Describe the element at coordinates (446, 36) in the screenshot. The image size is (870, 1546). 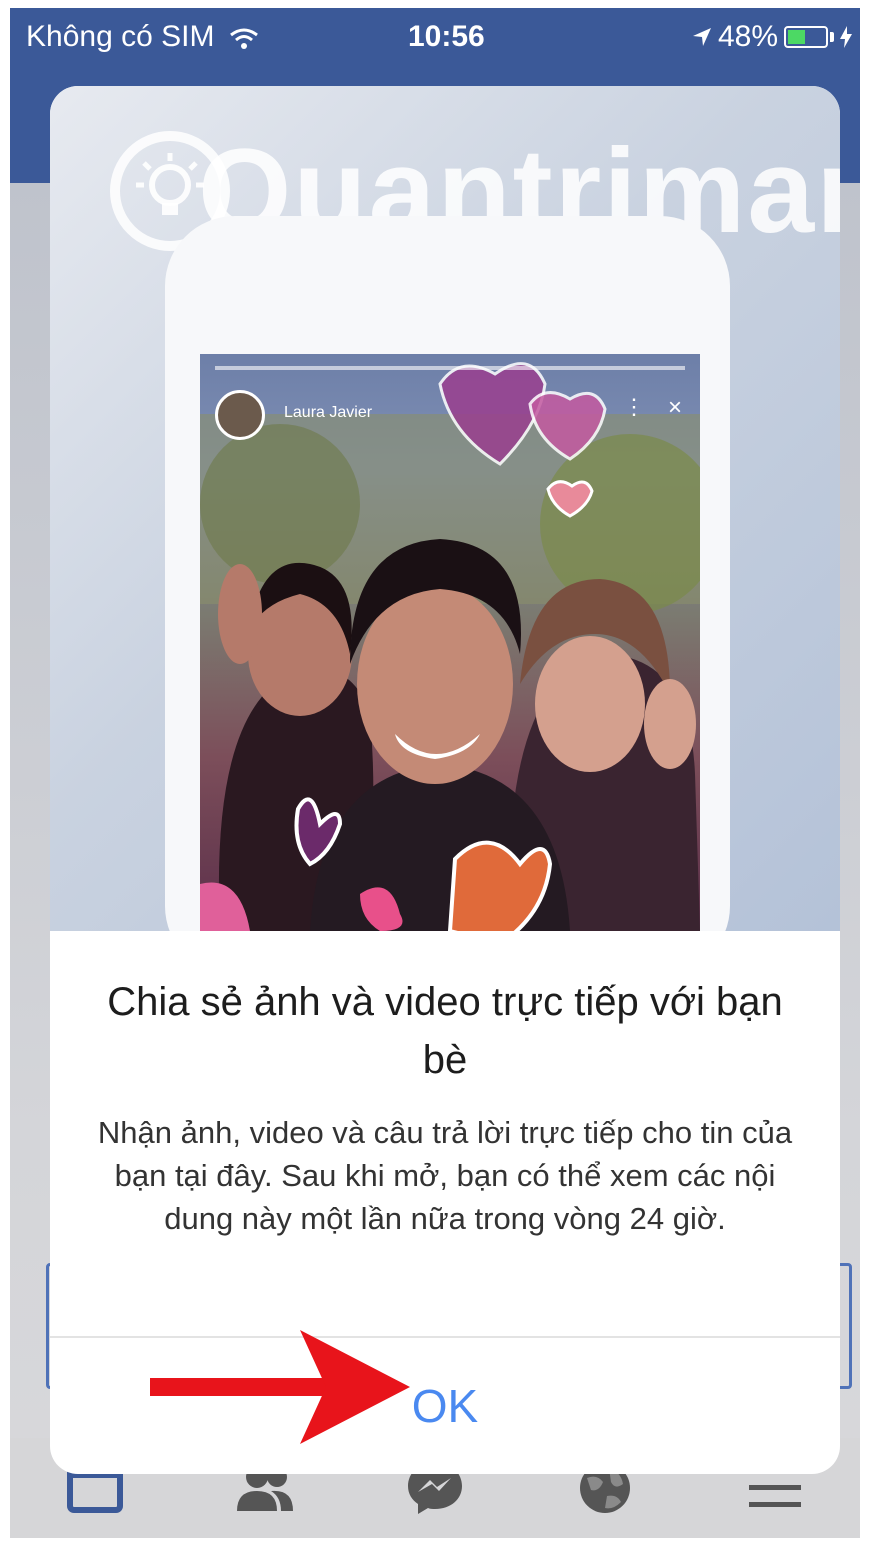
I see `clock: 10:56` at that location.